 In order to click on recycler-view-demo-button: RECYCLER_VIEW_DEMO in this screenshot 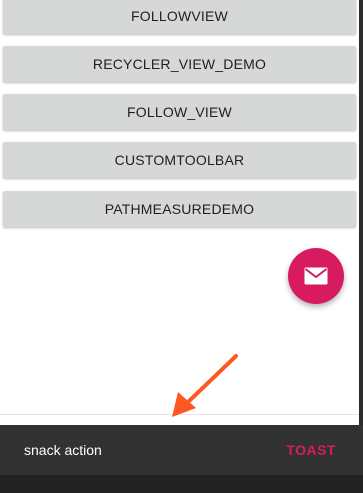, I will do `click(179, 64)`.